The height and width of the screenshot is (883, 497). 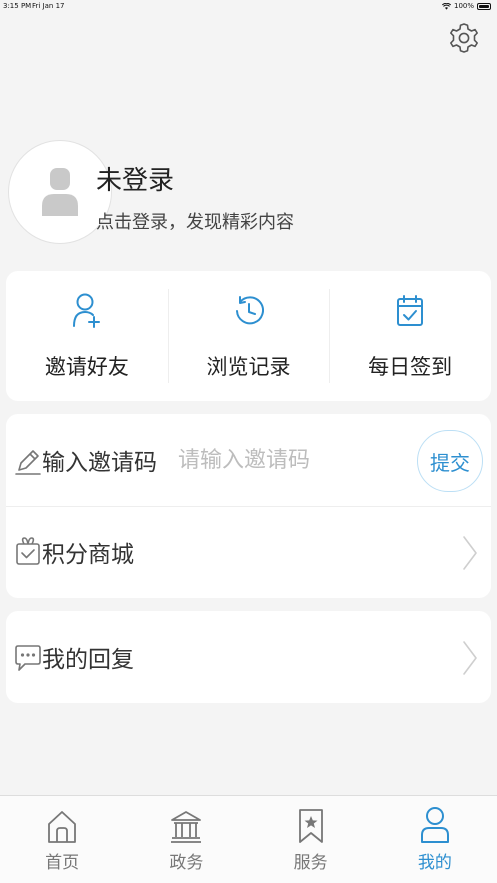 I want to click on invite-friends-label: 邀请好友, so click(x=86, y=367).